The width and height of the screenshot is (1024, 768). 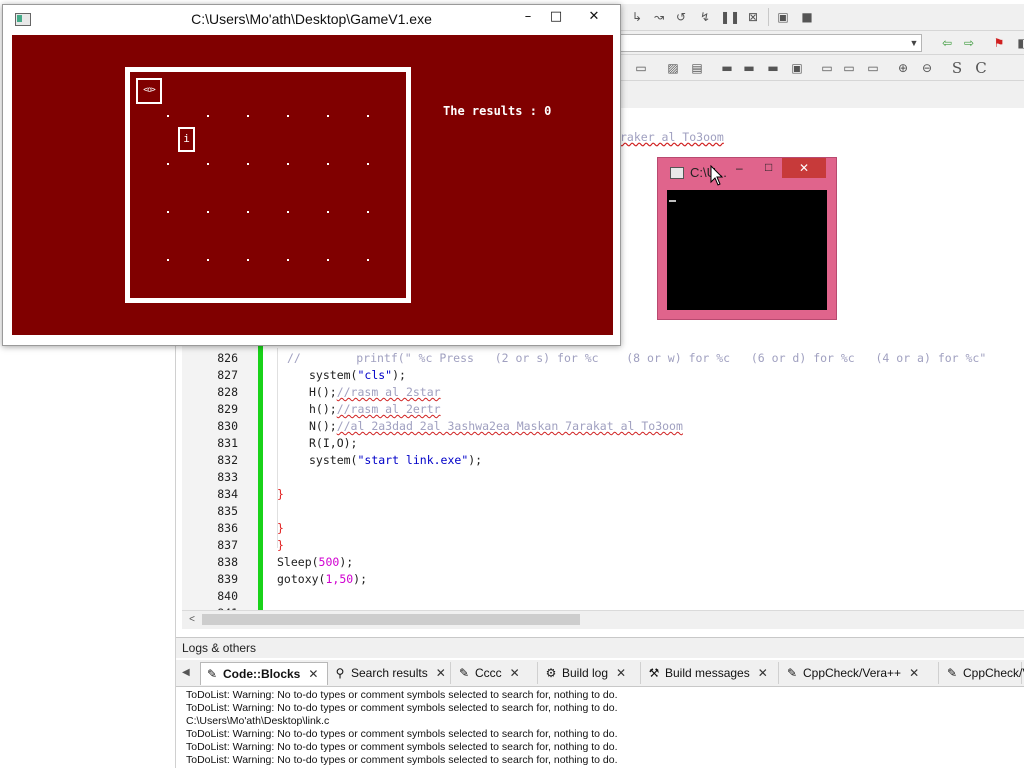 What do you see at coordinates (797, 68) in the screenshot?
I see `frame-icon: ▣` at bounding box center [797, 68].